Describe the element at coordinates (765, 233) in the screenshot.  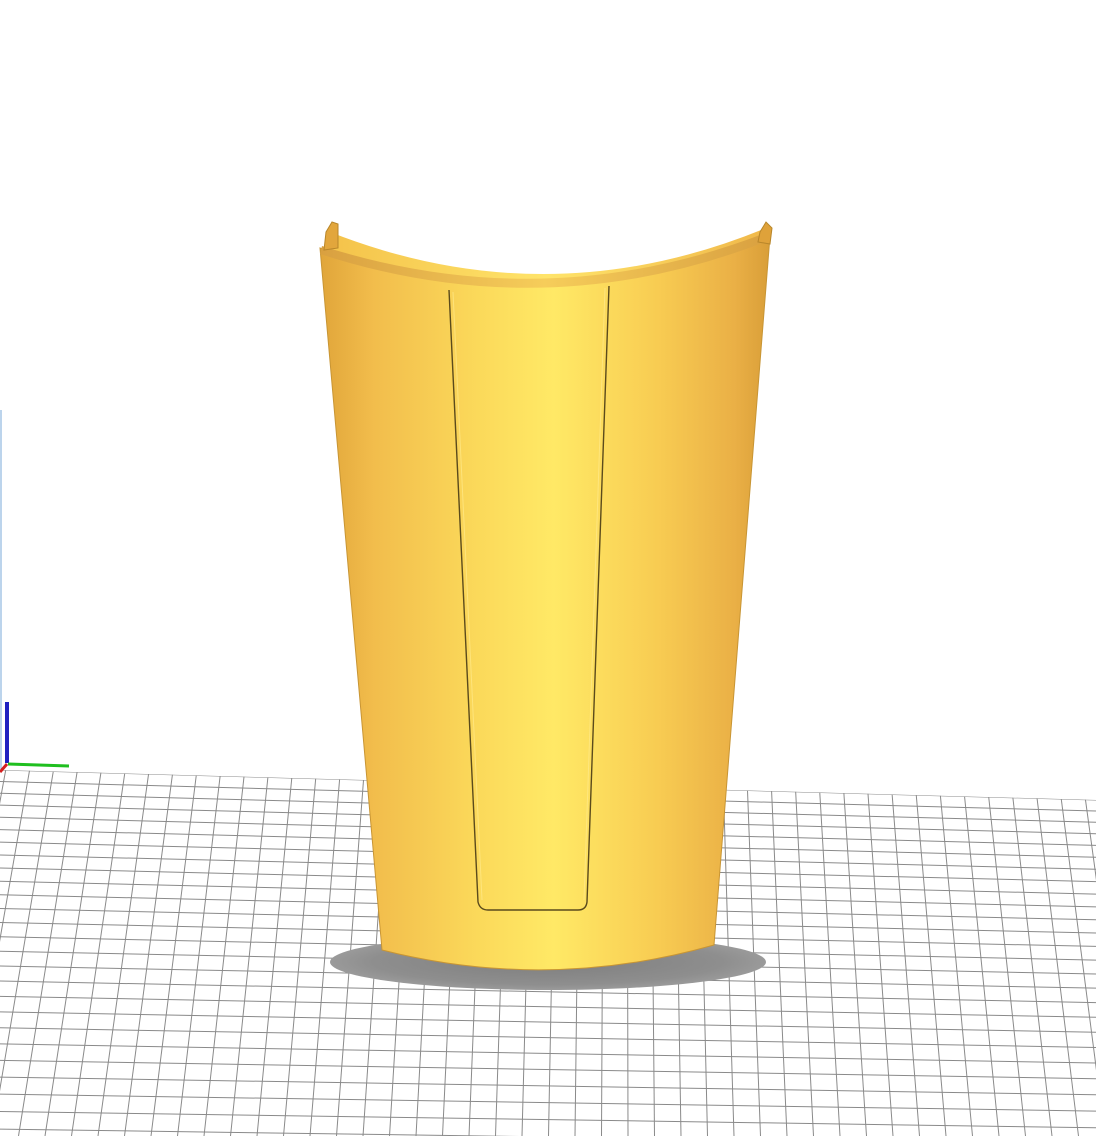
I see `model-right-lip` at that location.